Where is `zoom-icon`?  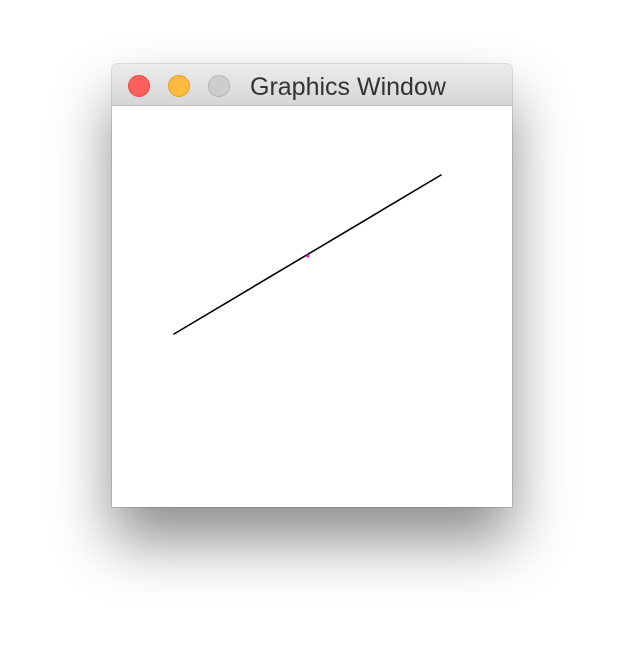 zoom-icon is located at coordinates (219, 86).